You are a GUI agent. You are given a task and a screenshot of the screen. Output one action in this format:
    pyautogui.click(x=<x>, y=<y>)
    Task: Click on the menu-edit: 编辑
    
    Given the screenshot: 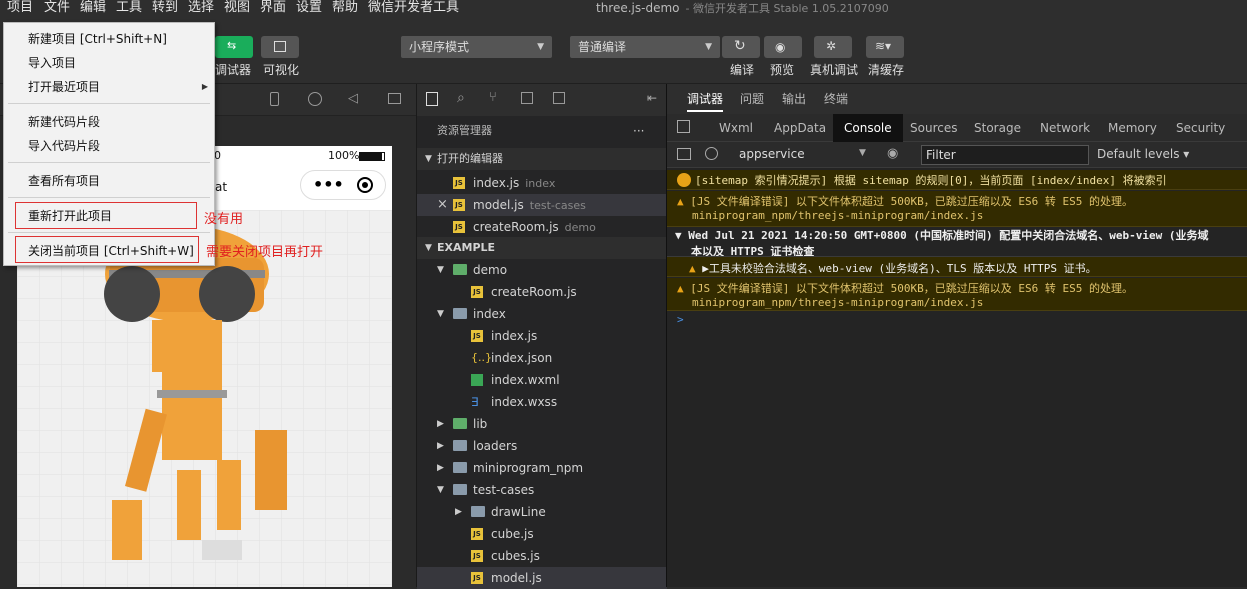 What is the action you would take?
    pyautogui.click(x=93, y=8)
    